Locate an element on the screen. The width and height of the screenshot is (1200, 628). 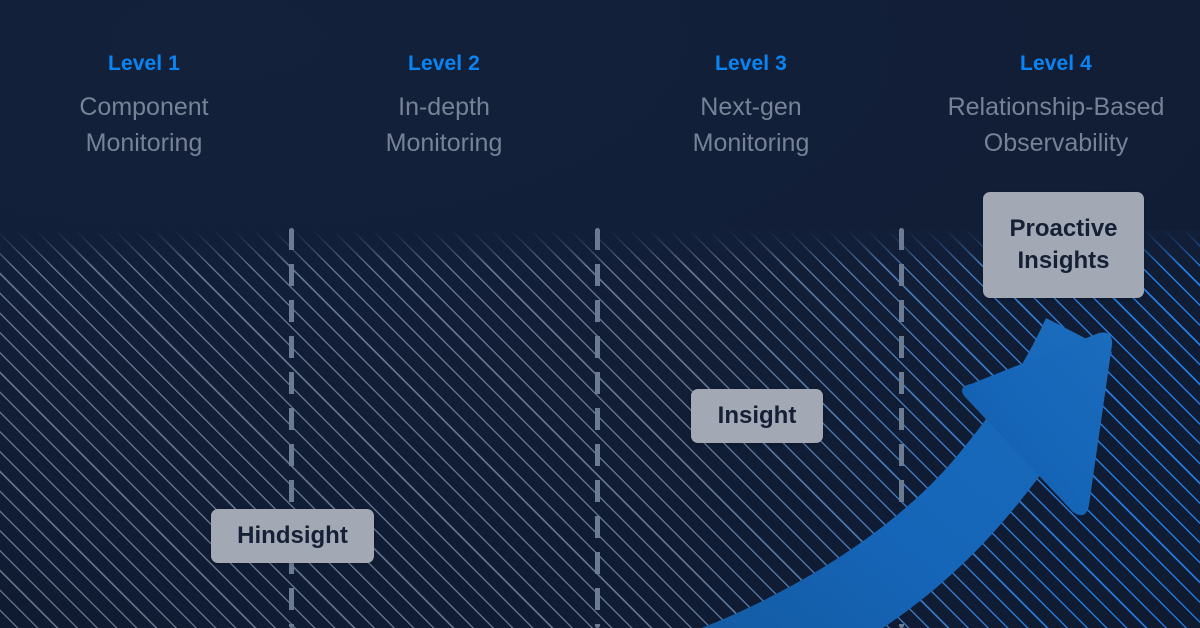
callout-label: Hindsight is located at coordinates (292, 535).